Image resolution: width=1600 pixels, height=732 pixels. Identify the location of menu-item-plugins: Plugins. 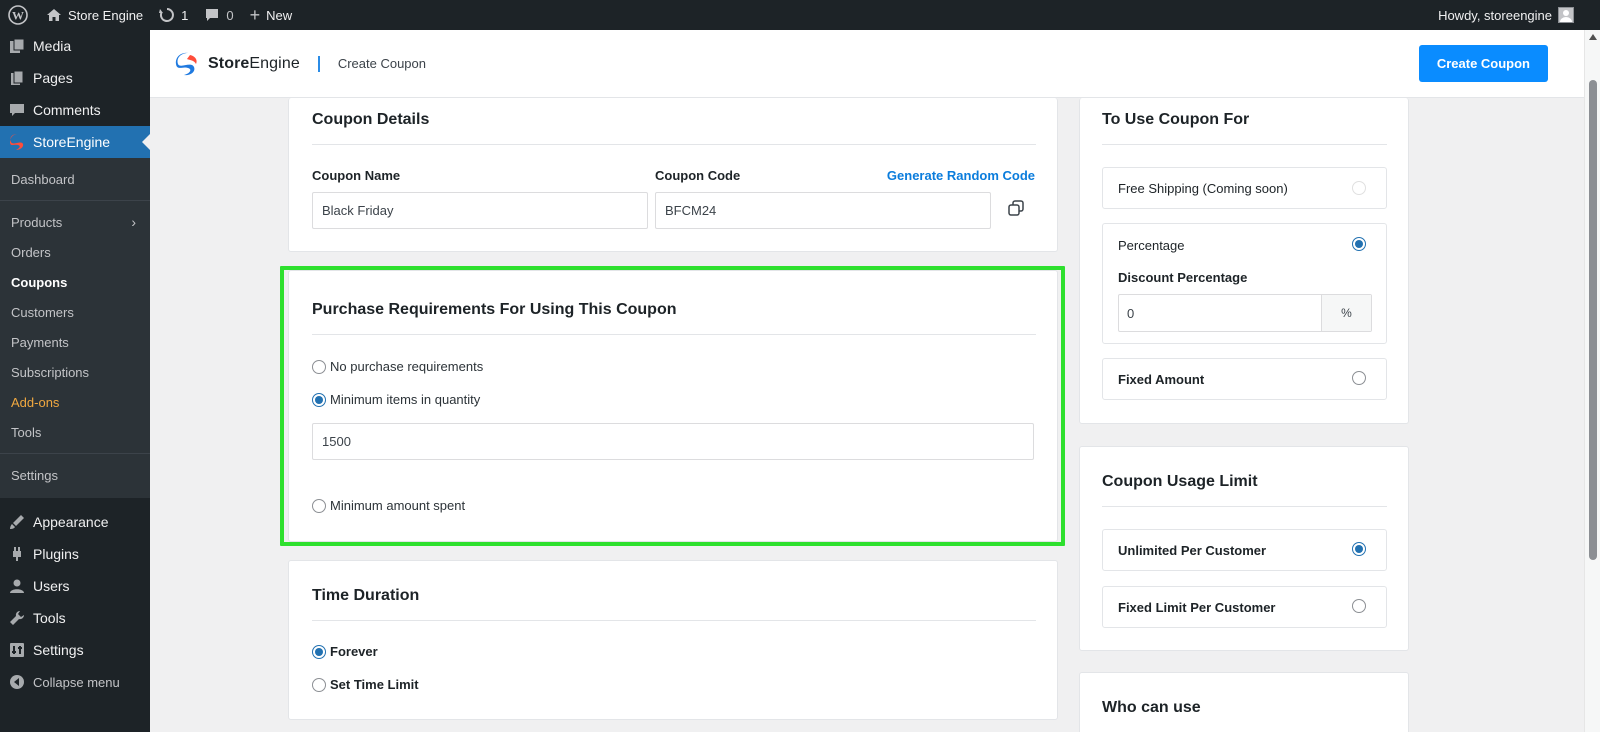
(75, 554).